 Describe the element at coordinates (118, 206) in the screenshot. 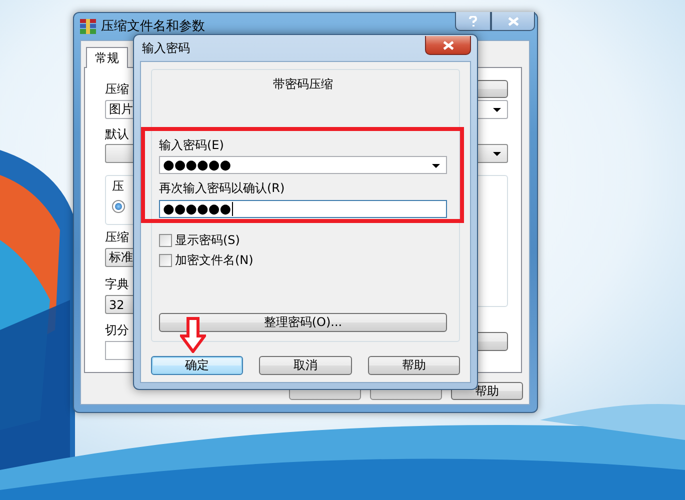

I see `radio-button` at that location.